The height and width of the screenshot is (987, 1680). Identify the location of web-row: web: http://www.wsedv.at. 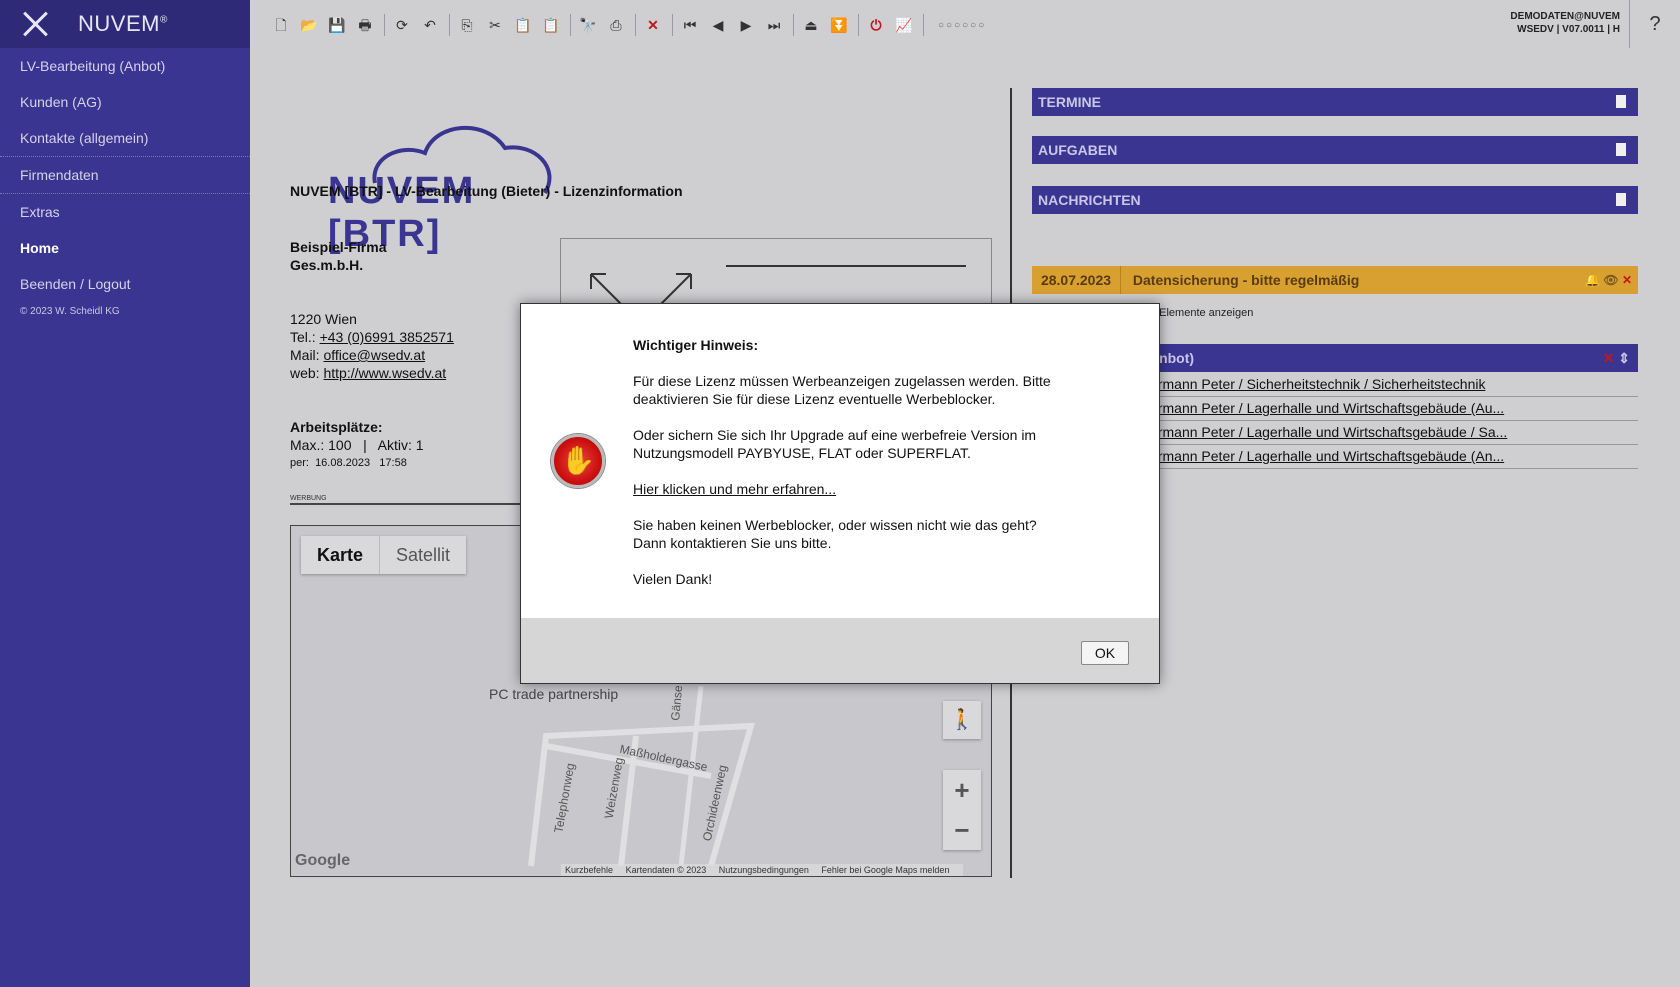
(372, 373).